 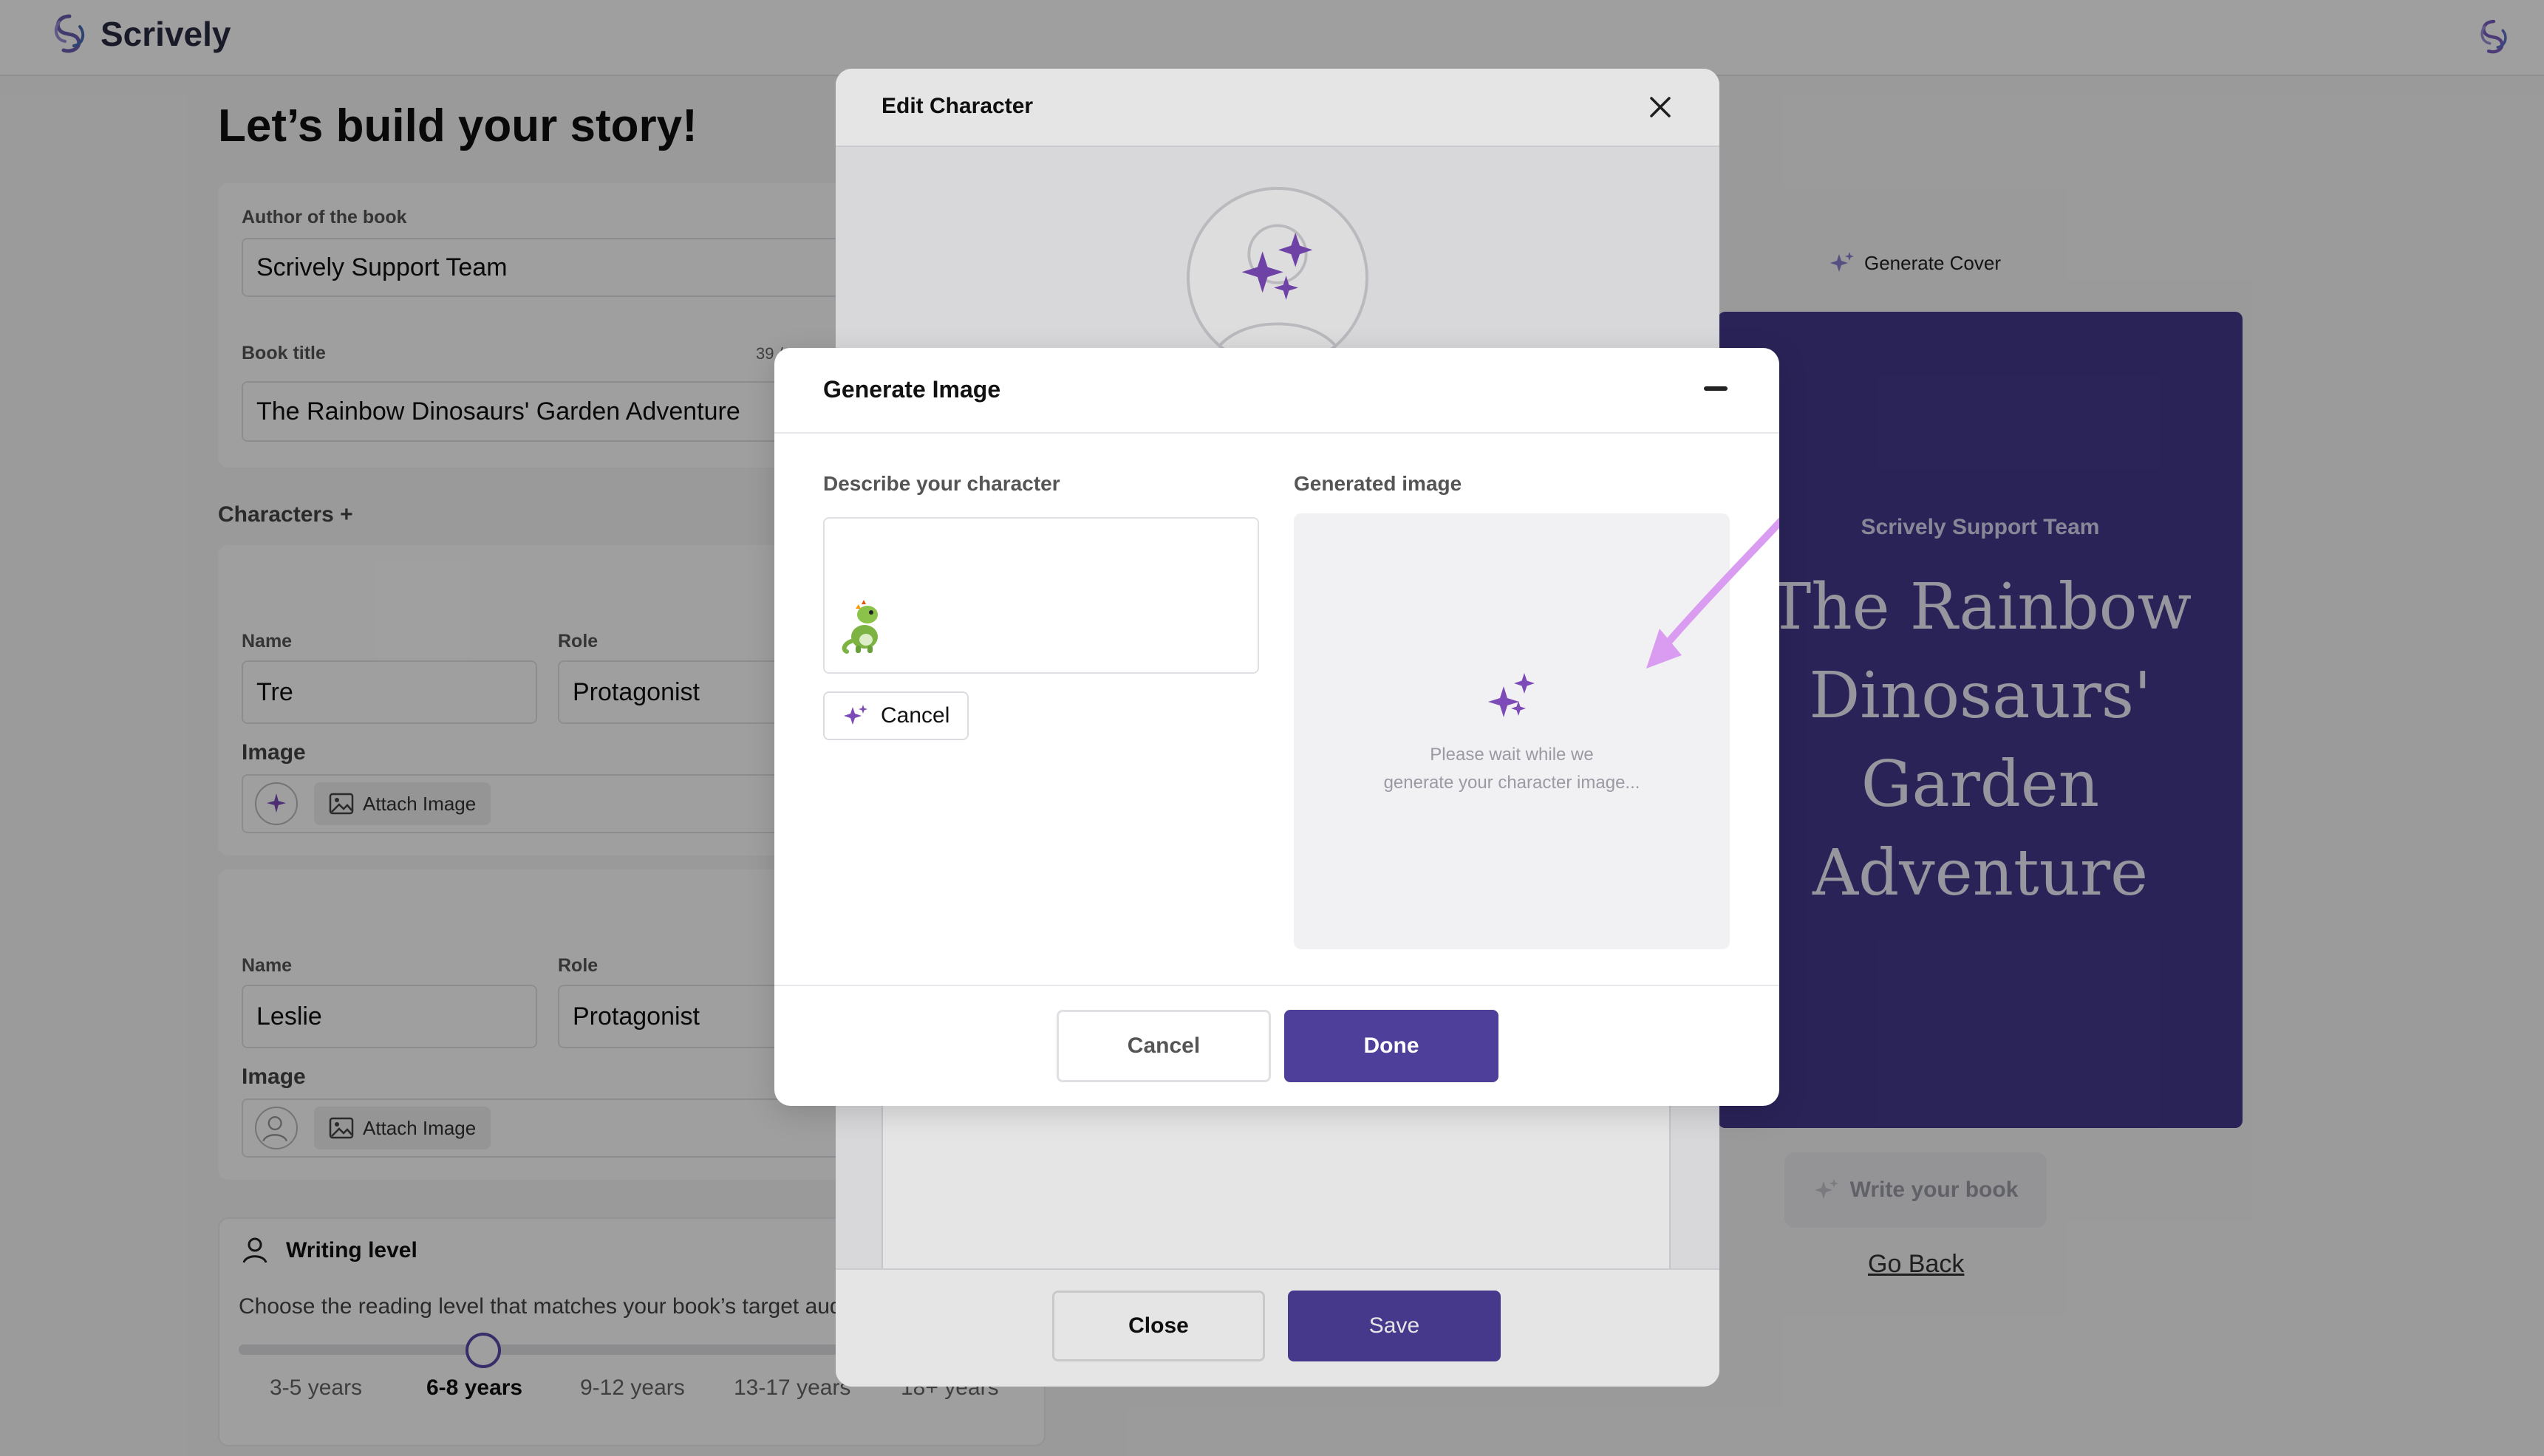 What do you see at coordinates (1276, 391) in the screenshot?
I see `generate-image-header: Generate Image` at bounding box center [1276, 391].